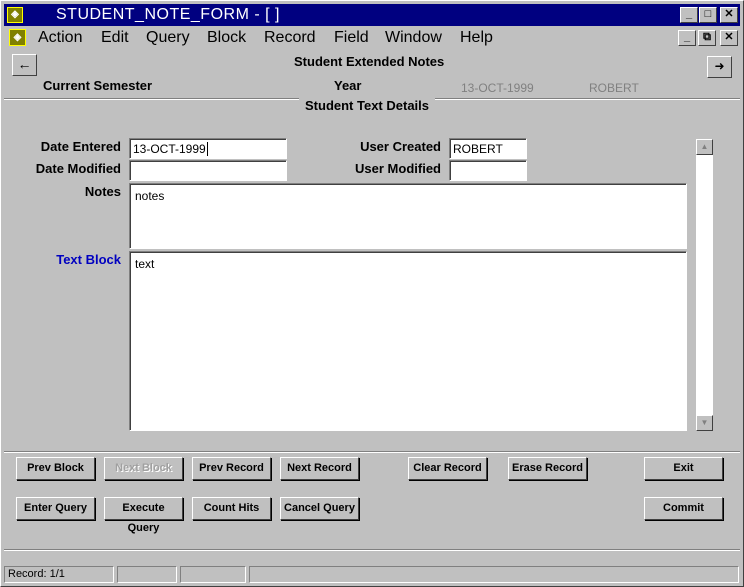 Image resolution: width=744 pixels, height=587 pixels. Describe the element at coordinates (17, 37) in the screenshot. I see `form-icon: ◈` at that location.